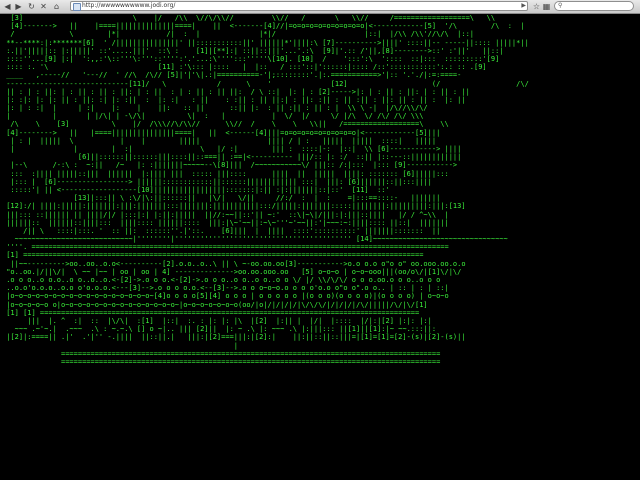  I want to click on home-icon: ⌂, so click(56, 6).